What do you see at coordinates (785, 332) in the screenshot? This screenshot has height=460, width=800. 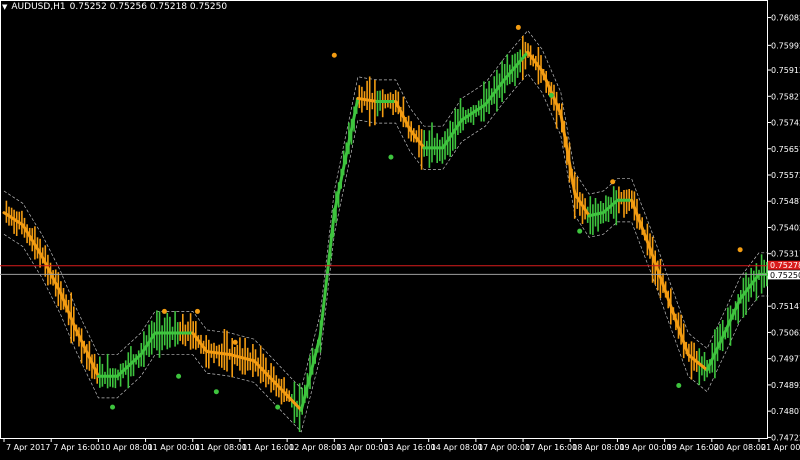 I see `price-tick-label: 0.75062` at bounding box center [785, 332].